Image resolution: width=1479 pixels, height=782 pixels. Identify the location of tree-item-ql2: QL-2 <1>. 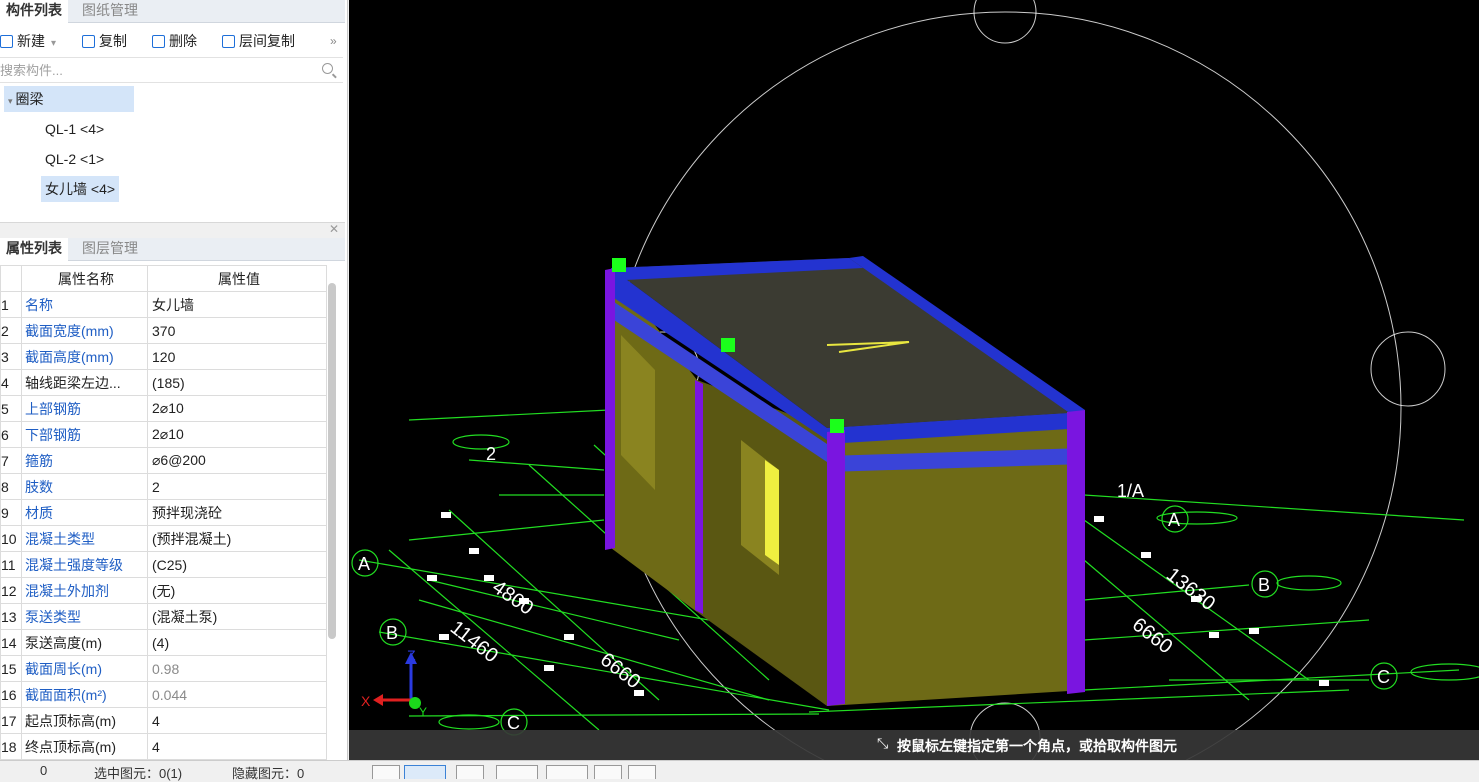
(74, 159).